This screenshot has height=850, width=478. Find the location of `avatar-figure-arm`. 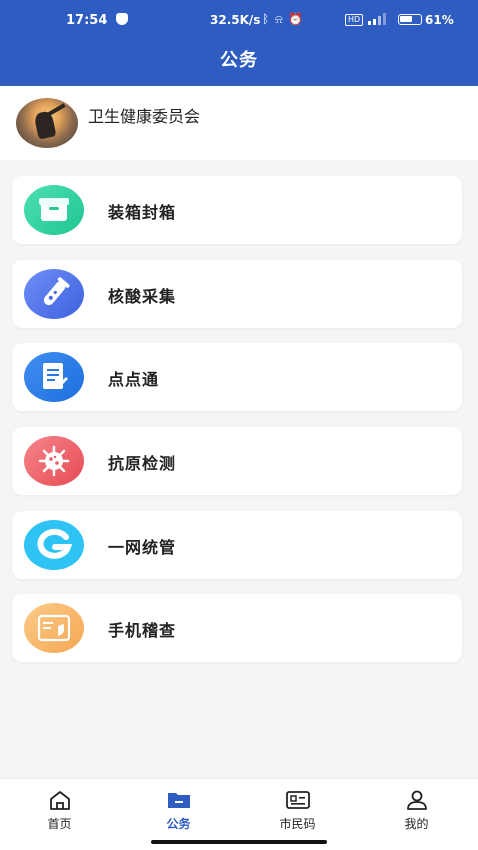

avatar-figure-arm is located at coordinates (56, 110).